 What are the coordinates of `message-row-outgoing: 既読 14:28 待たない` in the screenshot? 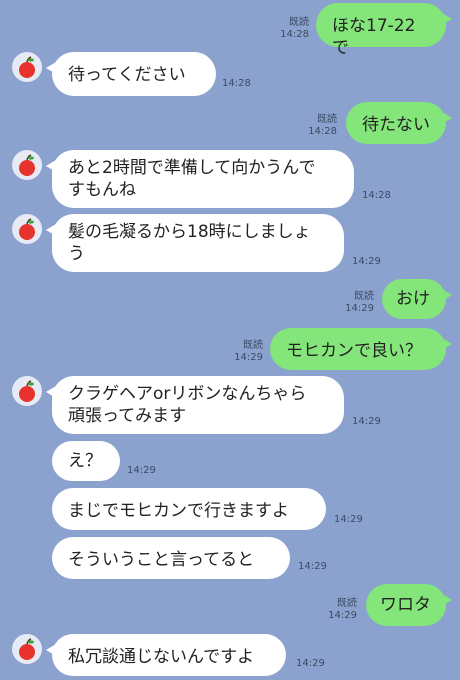 It's located at (230, 123).